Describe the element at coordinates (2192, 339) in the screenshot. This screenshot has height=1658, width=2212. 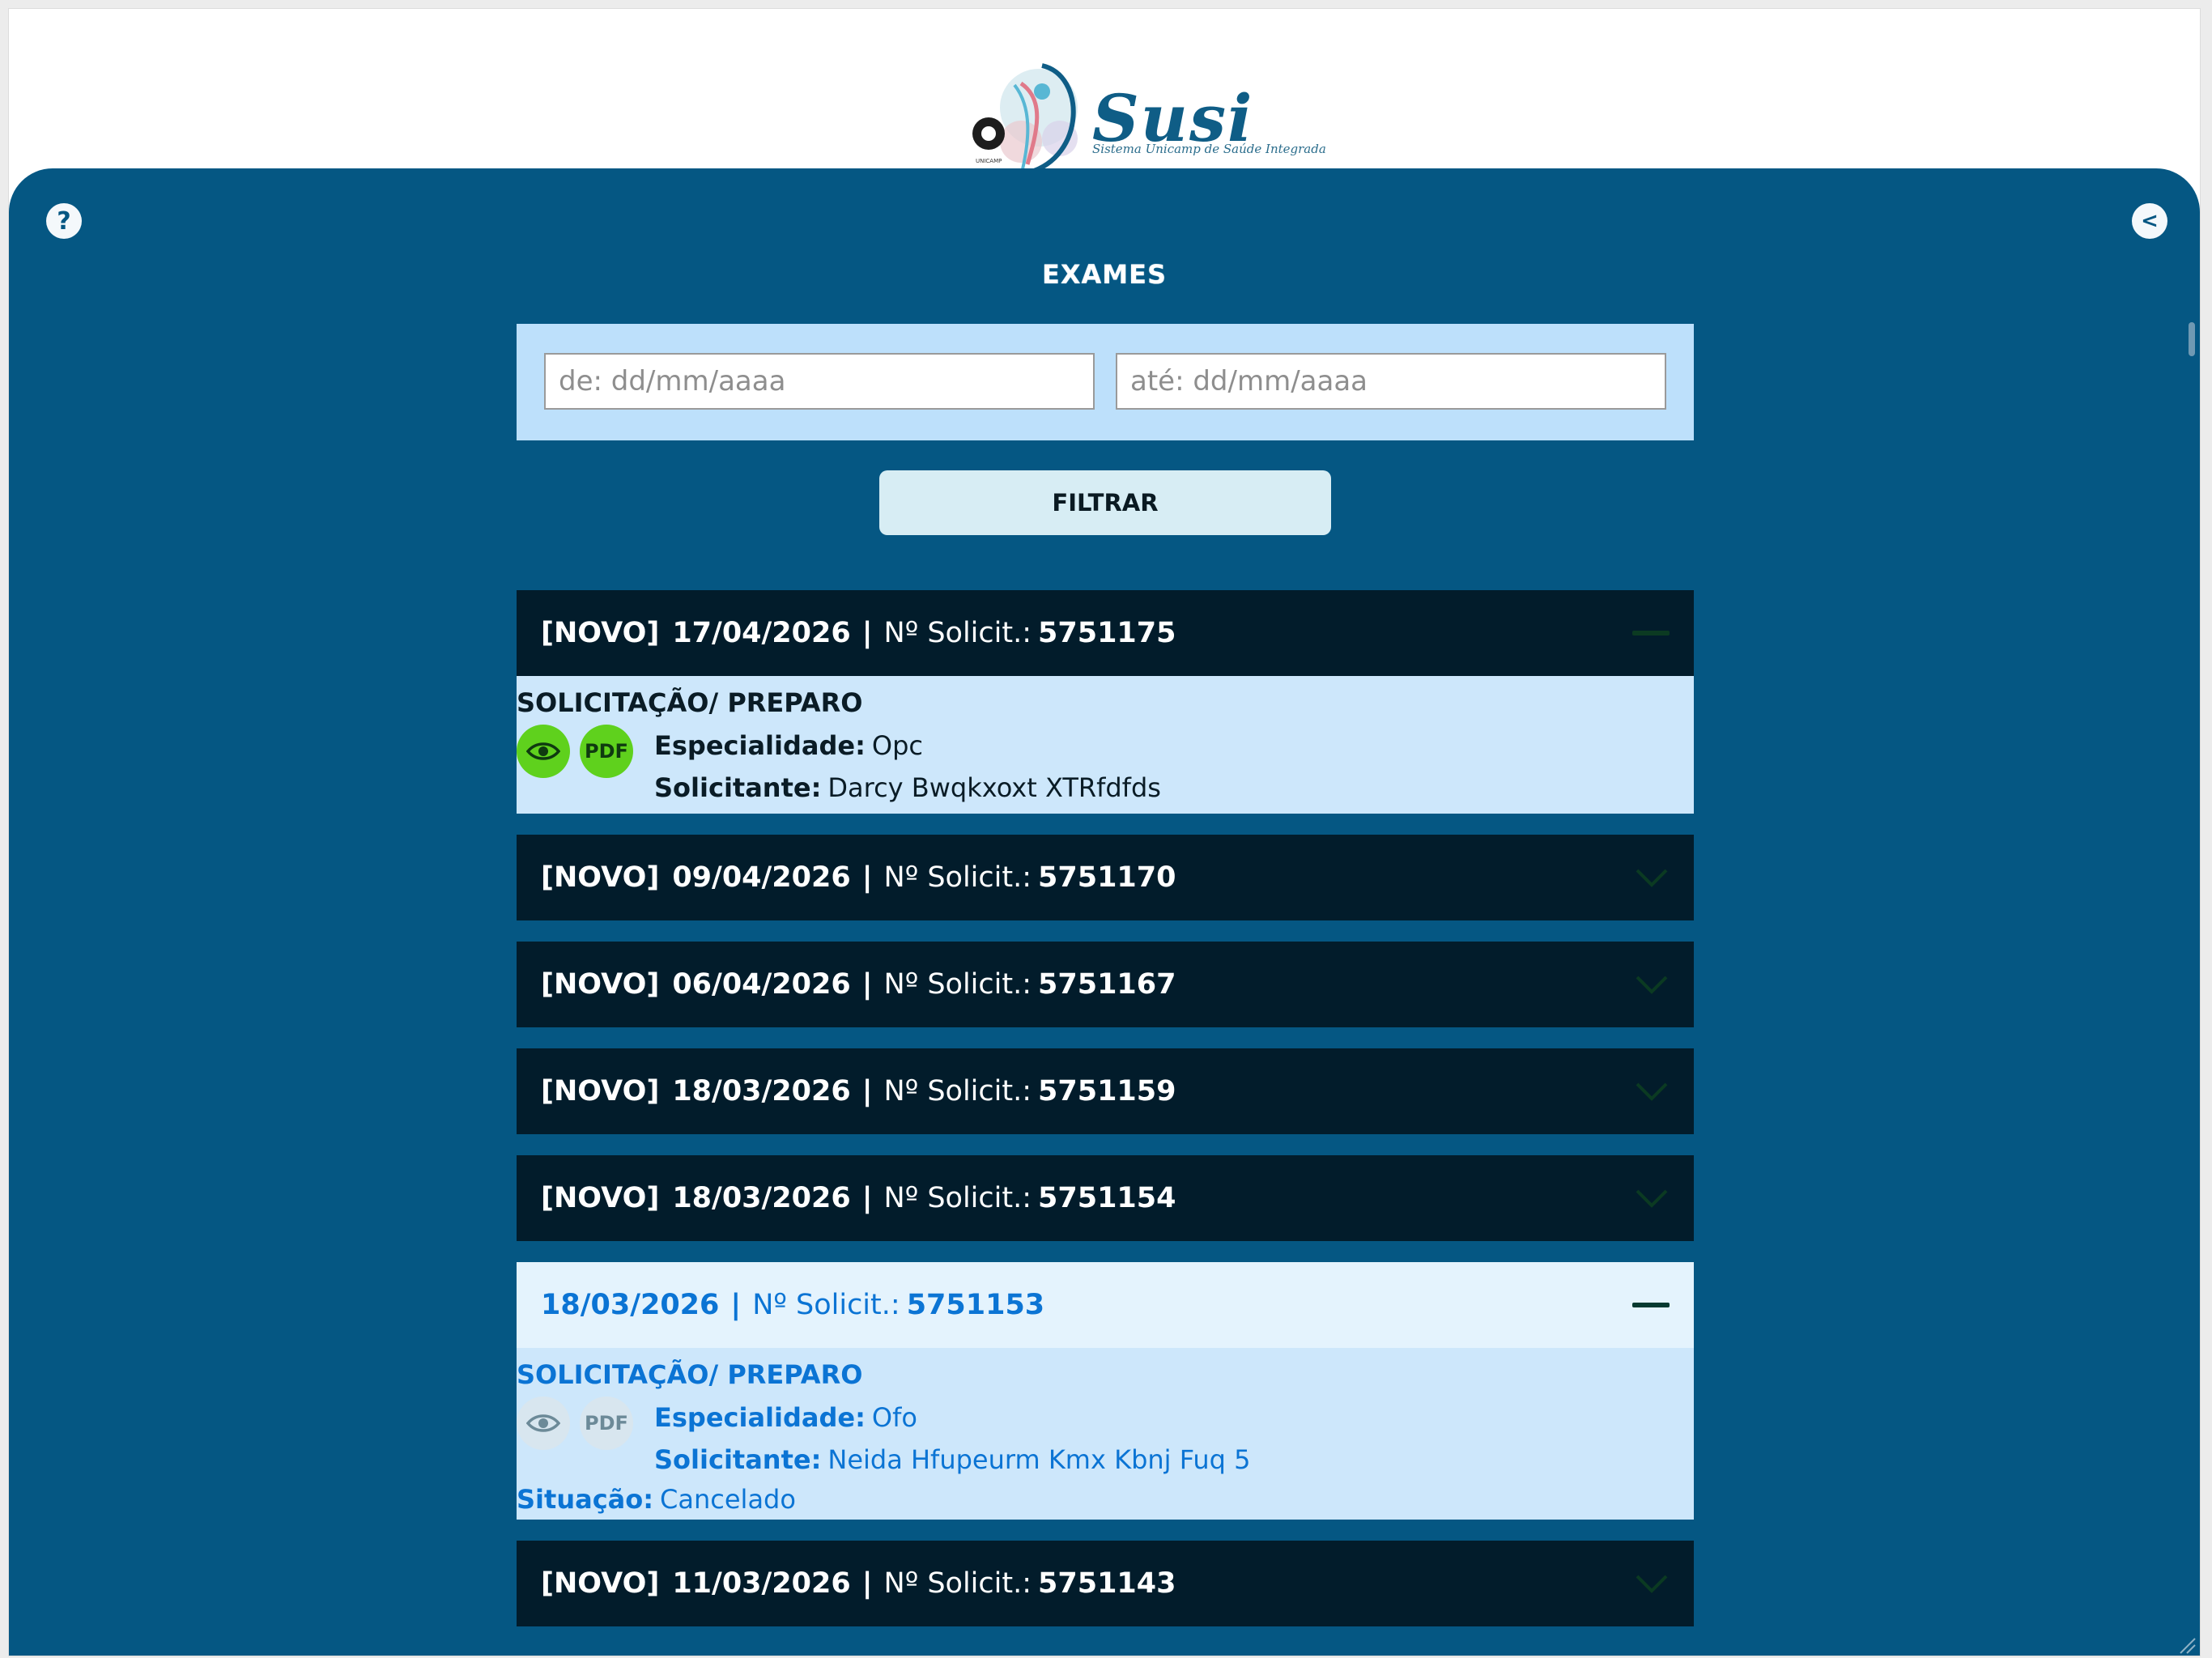
I see `scrollbar-thumb` at that location.